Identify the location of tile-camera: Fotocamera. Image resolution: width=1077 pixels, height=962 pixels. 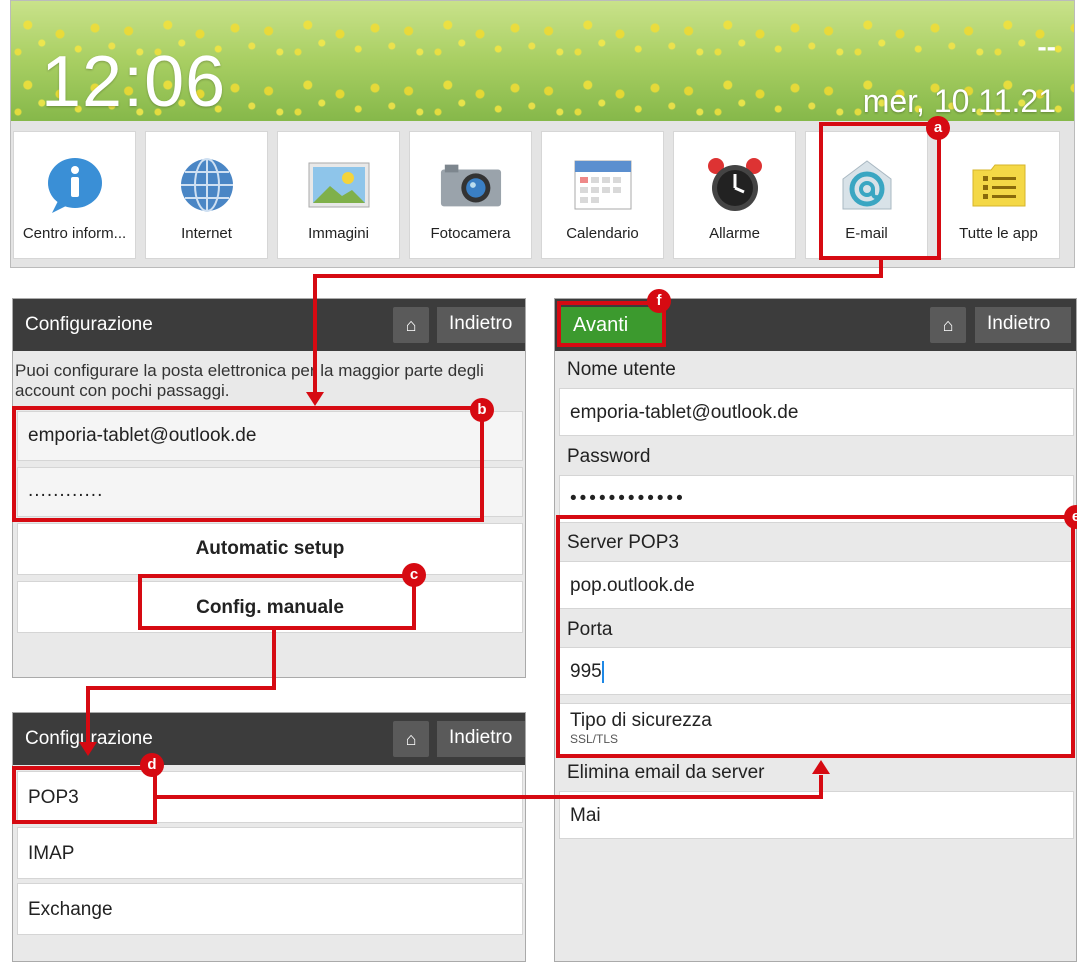
(470, 195).